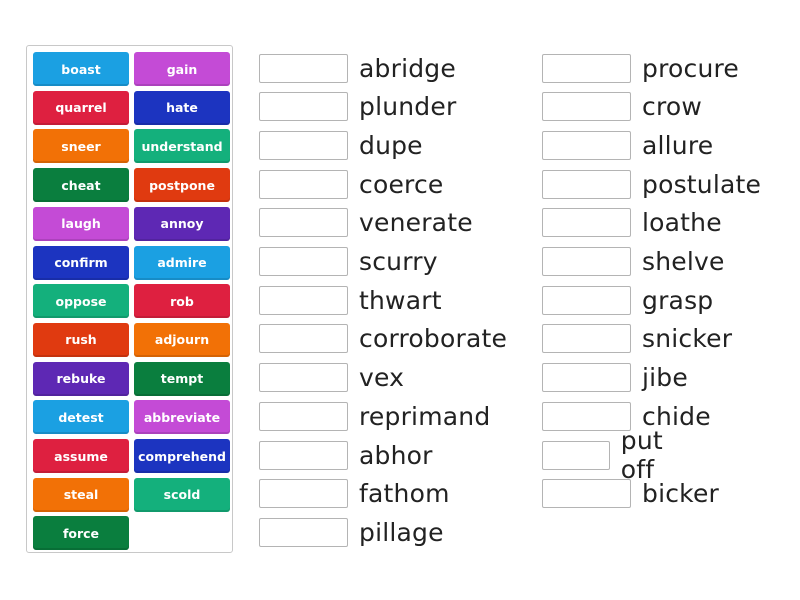  What do you see at coordinates (401, 532) in the screenshot?
I see `target-word: pillage` at bounding box center [401, 532].